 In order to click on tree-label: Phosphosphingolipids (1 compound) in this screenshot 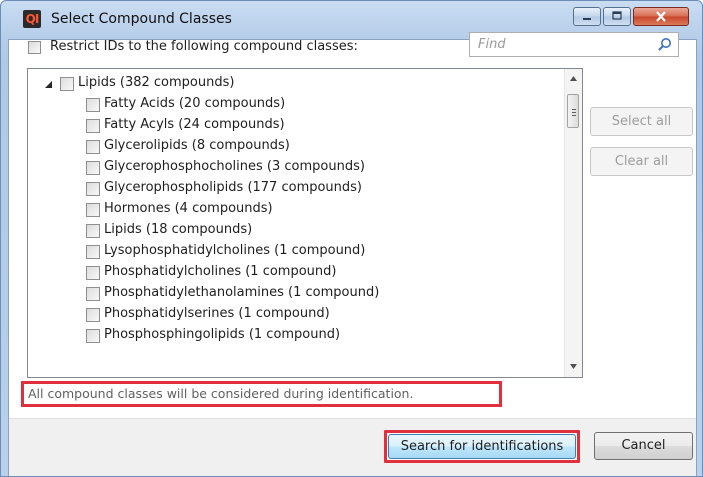, I will do `click(222, 334)`.